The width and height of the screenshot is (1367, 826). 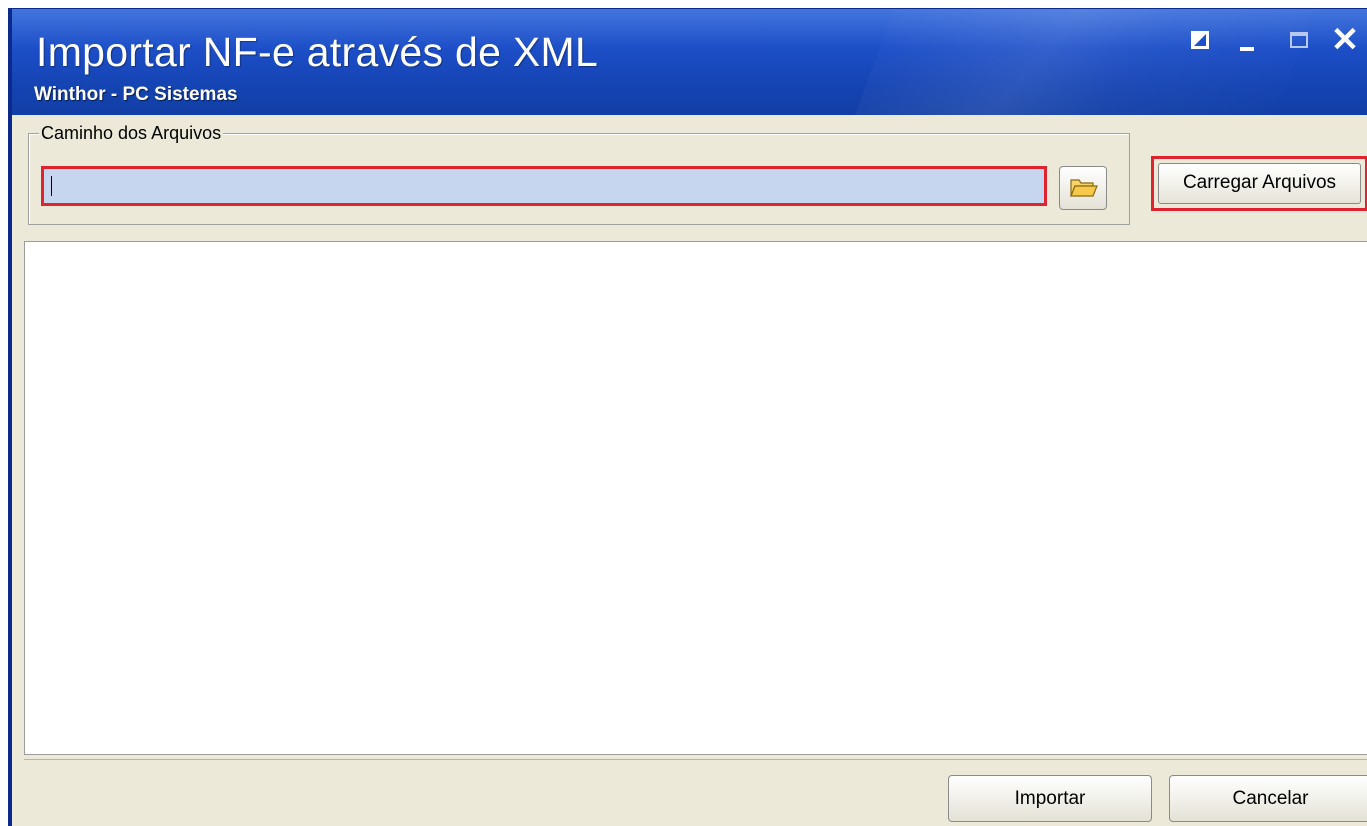 What do you see at coordinates (1345, 40) in the screenshot?
I see `close-icon: ✕` at bounding box center [1345, 40].